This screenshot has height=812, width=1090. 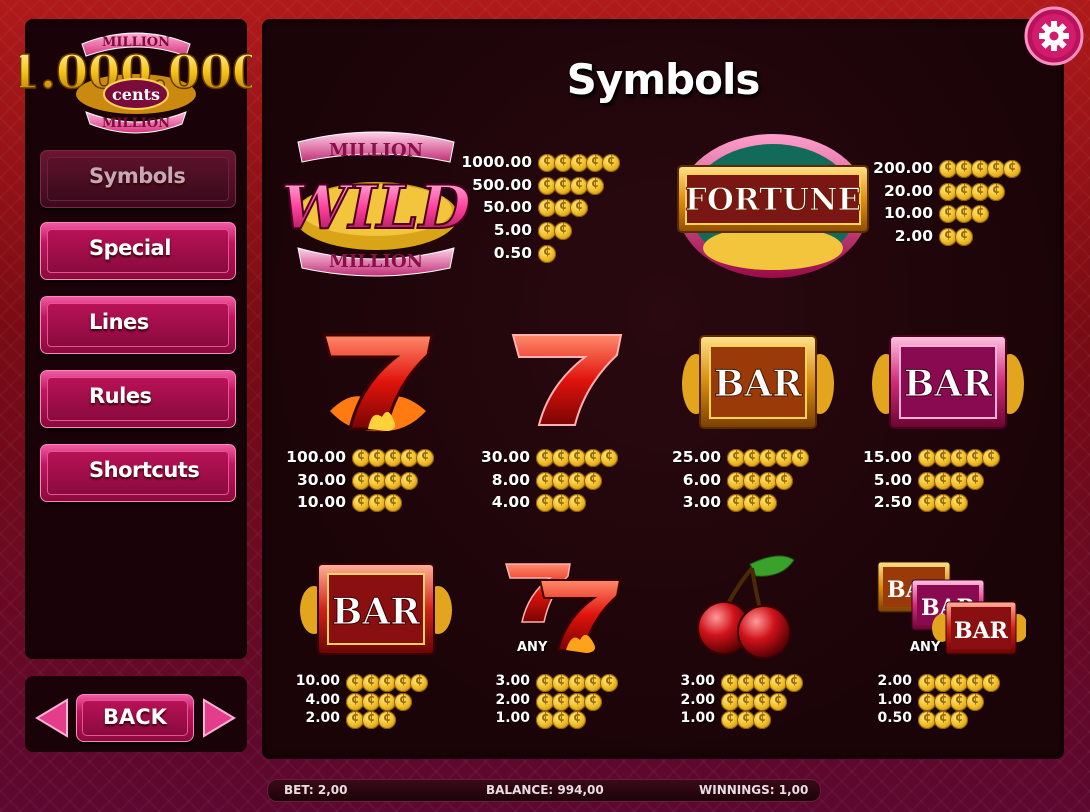 What do you see at coordinates (360, 459) in the screenshot?
I see `payout-row: 100.00` at bounding box center [360, 459].